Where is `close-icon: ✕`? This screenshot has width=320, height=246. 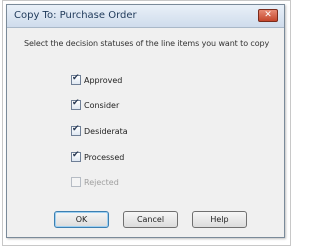
close-icon: ✕ is located at coordinates (268, 15).